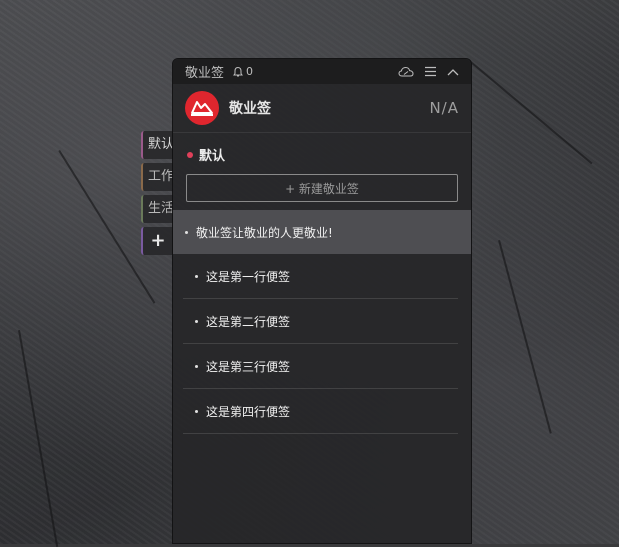 Image resolution: width=619 pixels, height=547 pixels. What do you see at coordinates (238, 72) in the screenshot?
I see `bell-icon` at bounding box center [238, 72].